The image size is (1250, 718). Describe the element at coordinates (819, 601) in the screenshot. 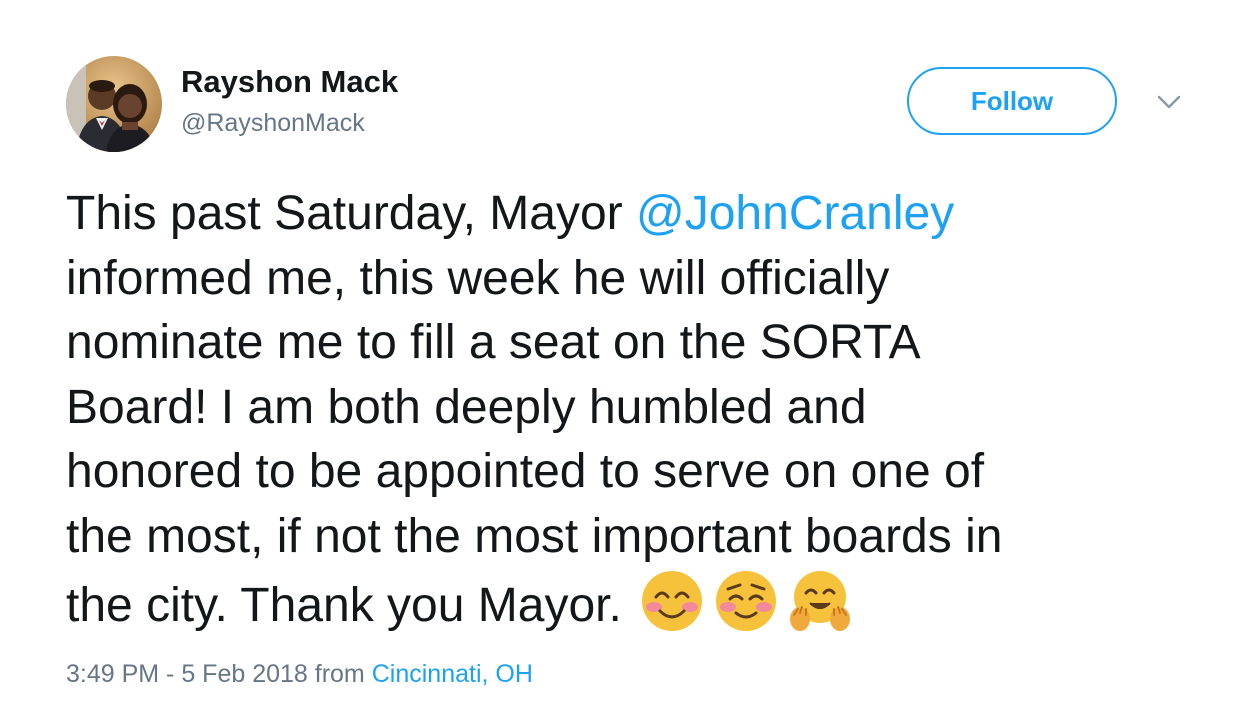

I see `hugging-face-emoji` at that location.